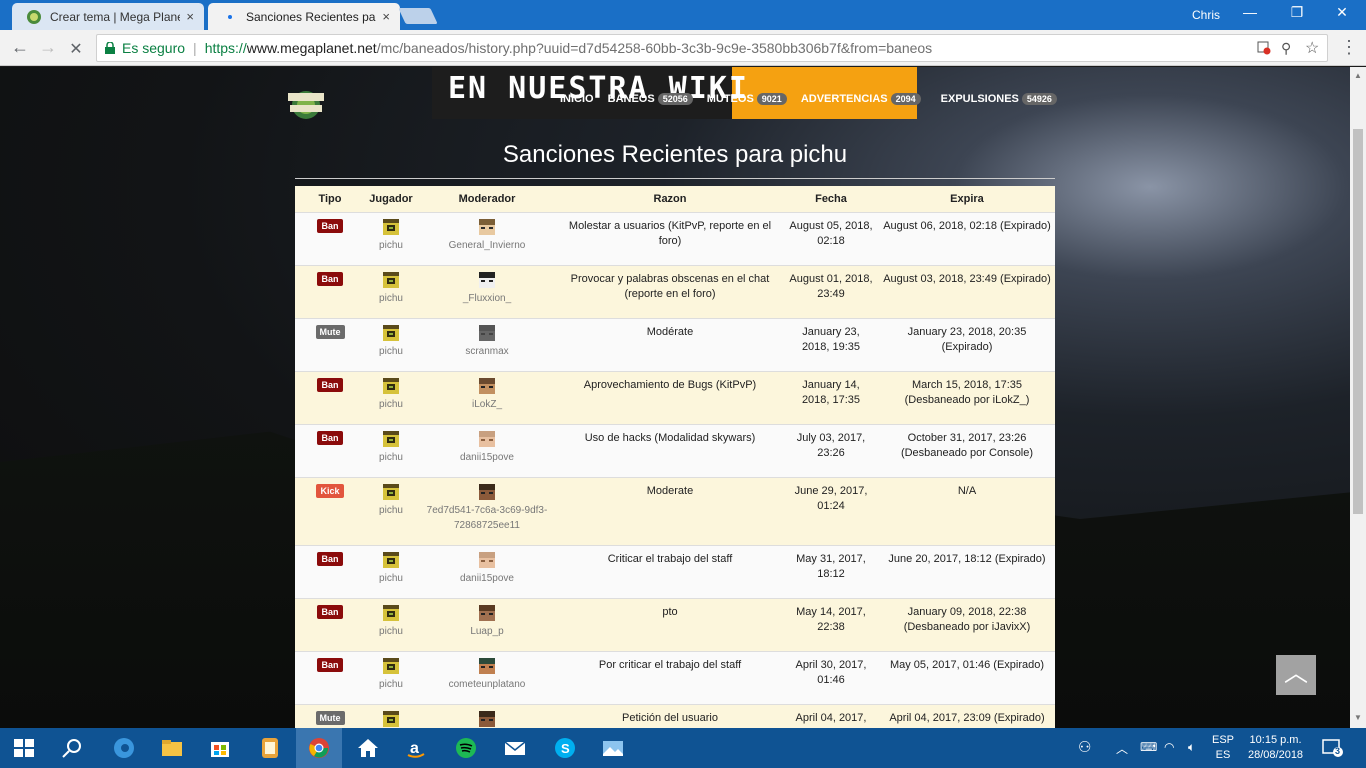 The height and width of the screenshot is (768, 1366). What do you see at coordinates (1358, 75) in the screenshot?
I see `scroll-up-icon: ▲` at bounding box center [1358, 75].